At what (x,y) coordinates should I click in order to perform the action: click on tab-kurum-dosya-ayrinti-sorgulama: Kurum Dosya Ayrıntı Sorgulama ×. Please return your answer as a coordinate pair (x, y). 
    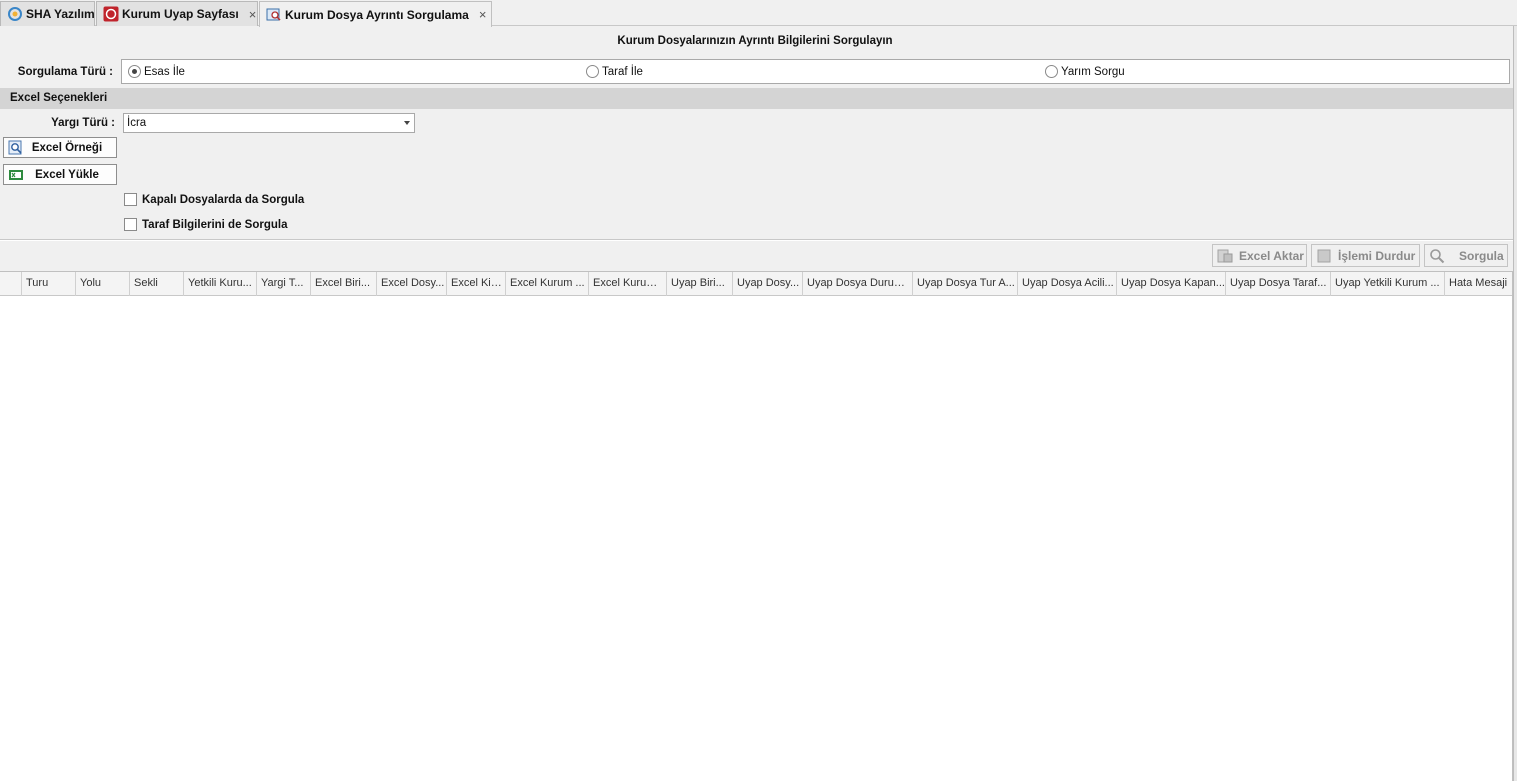
    Looking at the image, I should click on (375, 14).